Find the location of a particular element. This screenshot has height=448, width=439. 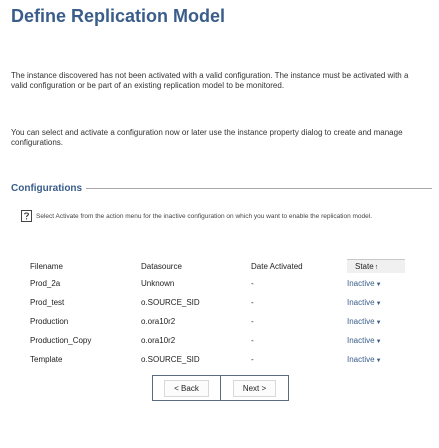

column-header-state: State↑ is located at coordinates (376, 266).